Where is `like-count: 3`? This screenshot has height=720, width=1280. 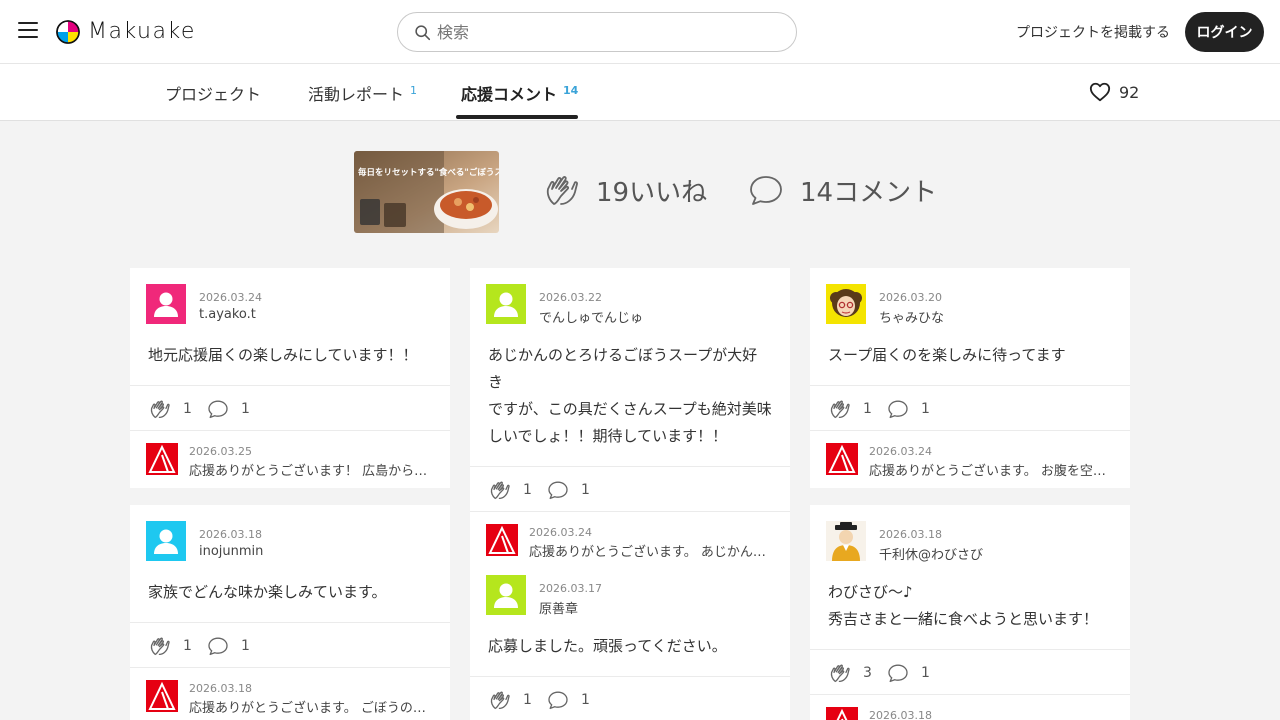
like-count: 3 is located at coordinates (867, 673).